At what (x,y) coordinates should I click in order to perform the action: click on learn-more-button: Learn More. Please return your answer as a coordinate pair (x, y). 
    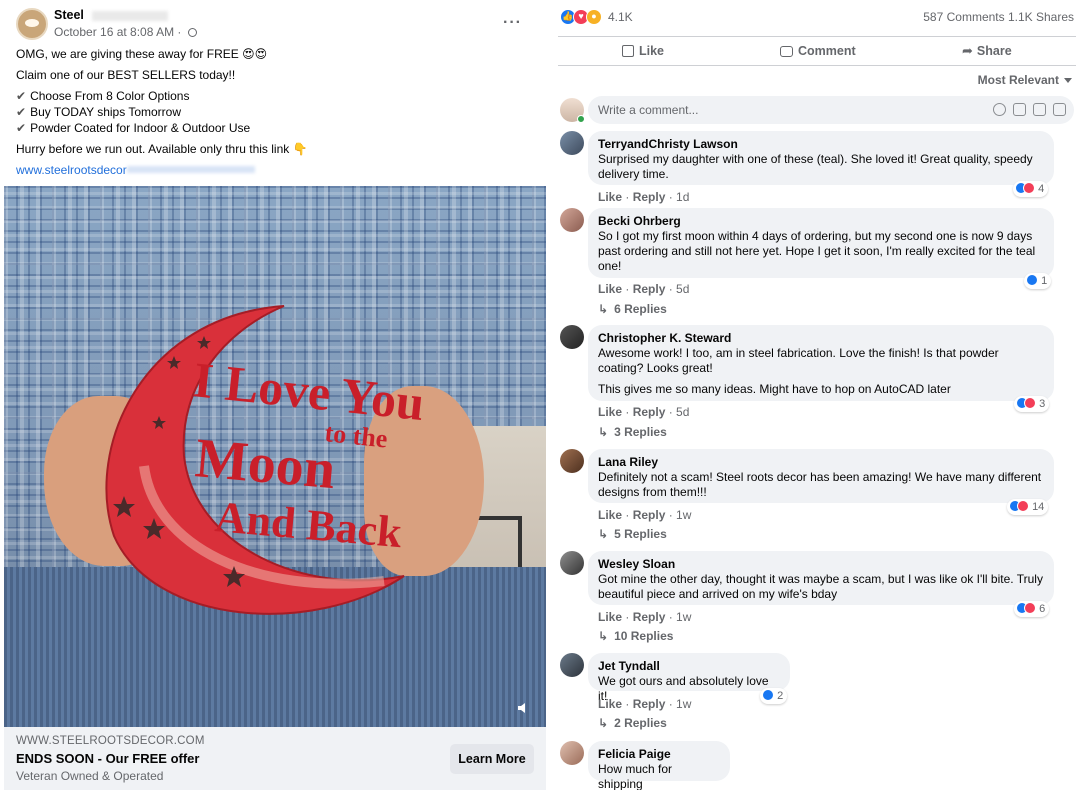
    Looking at the image, I should click on (492, 759).